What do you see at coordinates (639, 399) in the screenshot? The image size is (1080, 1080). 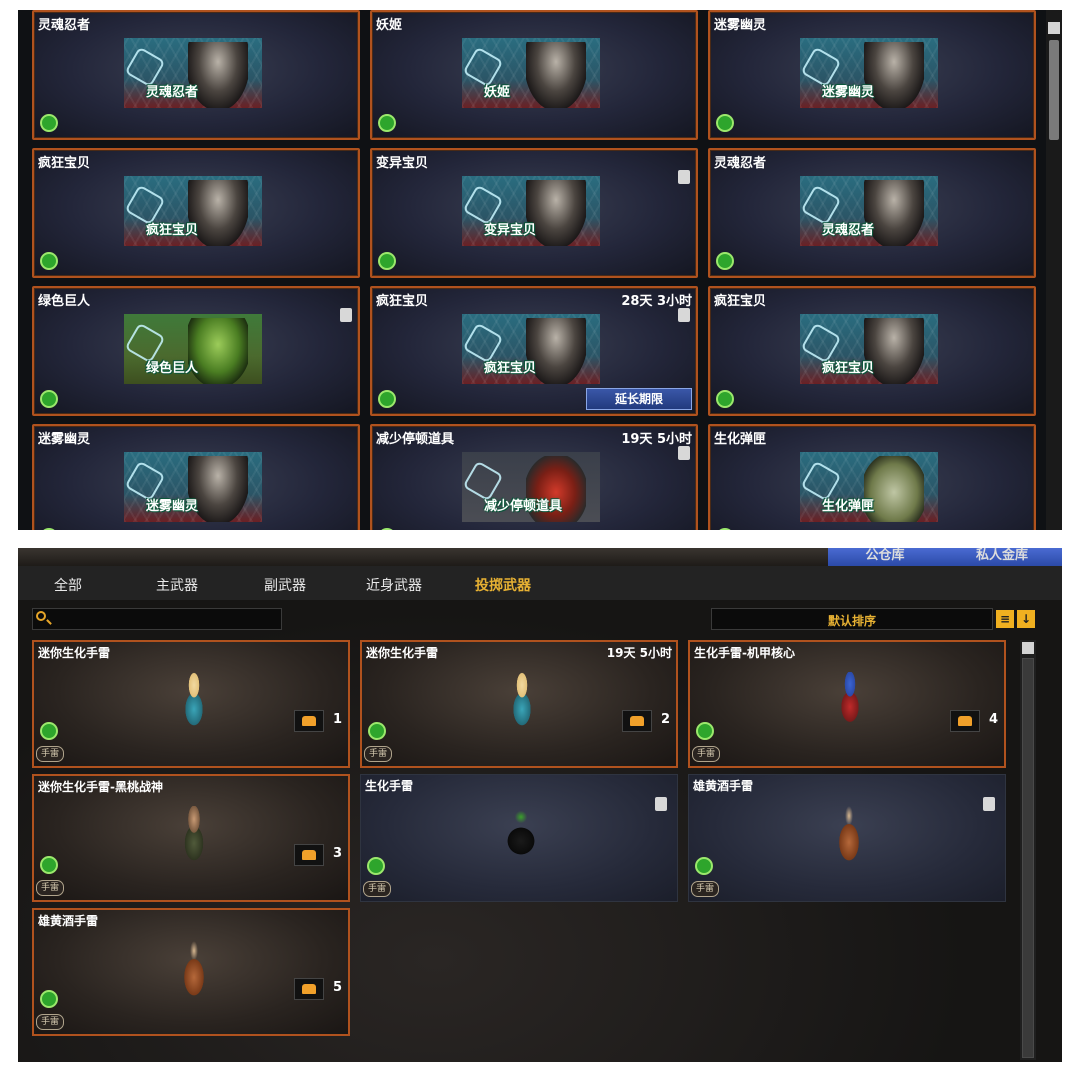 I see `extend-duration-button: 延长期限` at bounding box center [639, 399].